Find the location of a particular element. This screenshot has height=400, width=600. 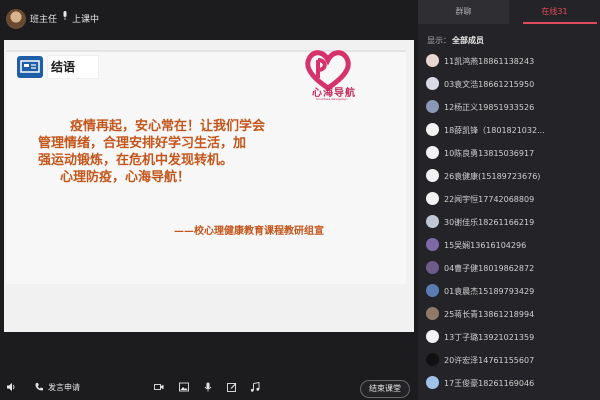

member-item: 11凯鸿燕18861138243 is located at coordinates (510, 61).